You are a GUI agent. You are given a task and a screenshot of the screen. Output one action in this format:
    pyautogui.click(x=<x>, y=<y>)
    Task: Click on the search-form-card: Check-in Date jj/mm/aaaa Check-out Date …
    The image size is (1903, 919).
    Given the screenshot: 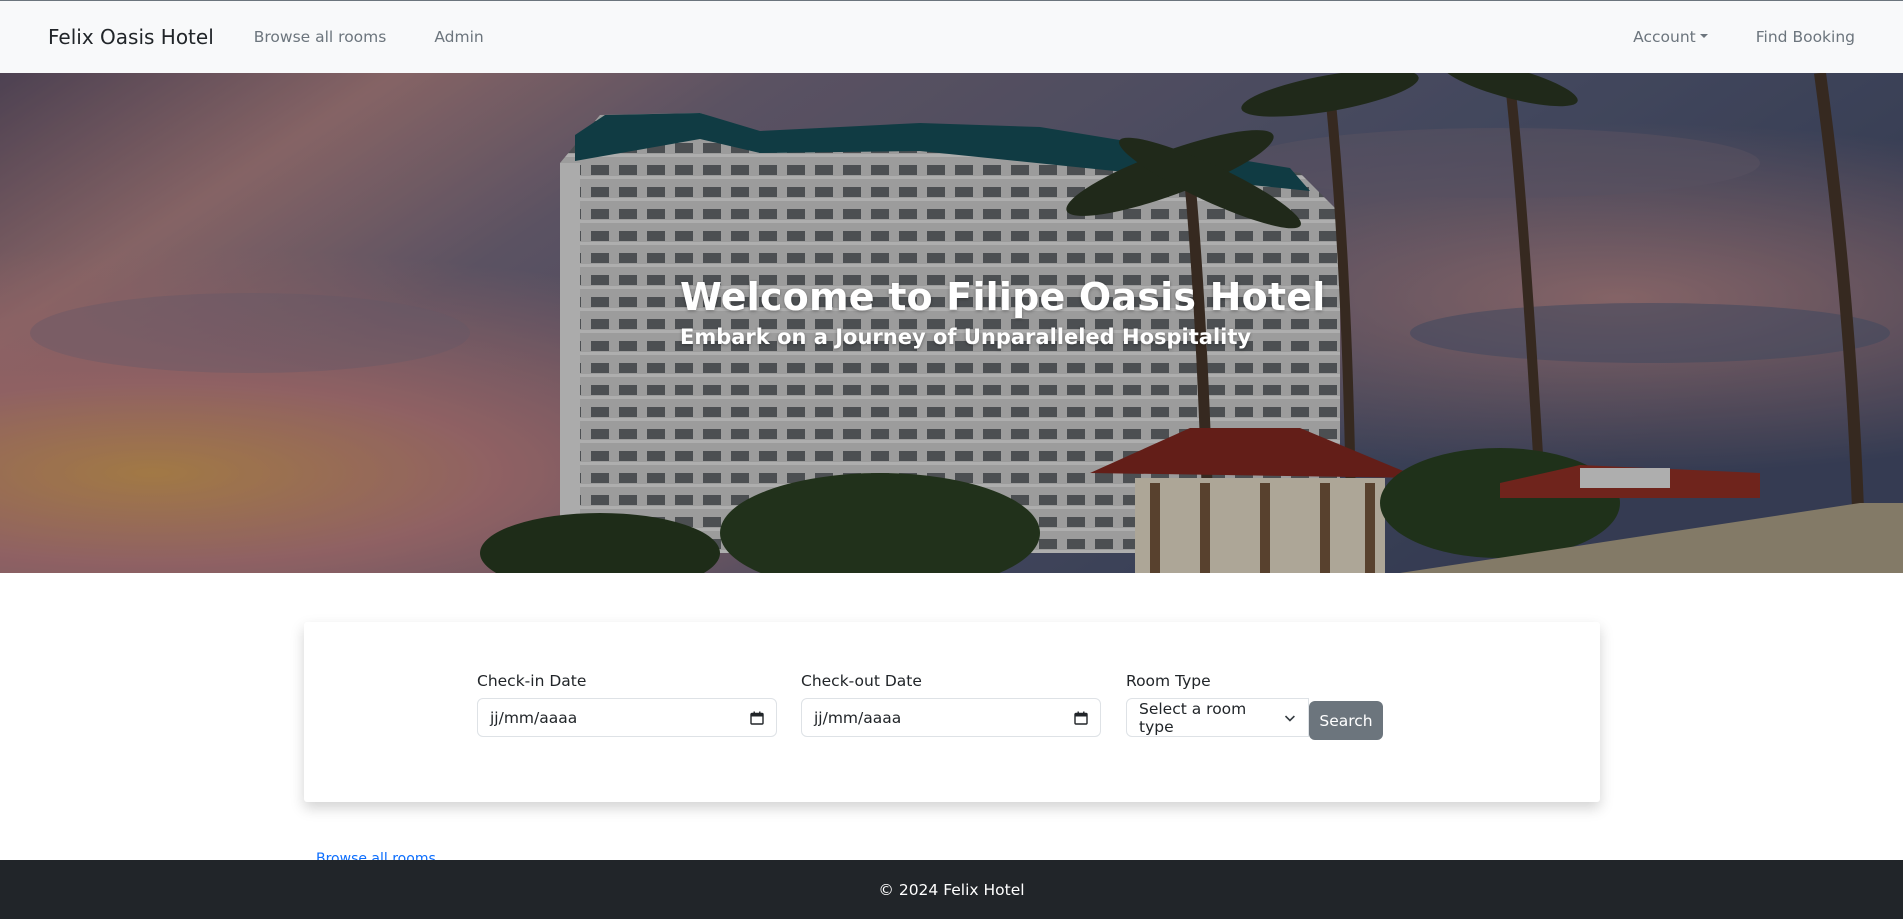 What is the action you would take?
    pyautogui.click(x=952, y=712)
    